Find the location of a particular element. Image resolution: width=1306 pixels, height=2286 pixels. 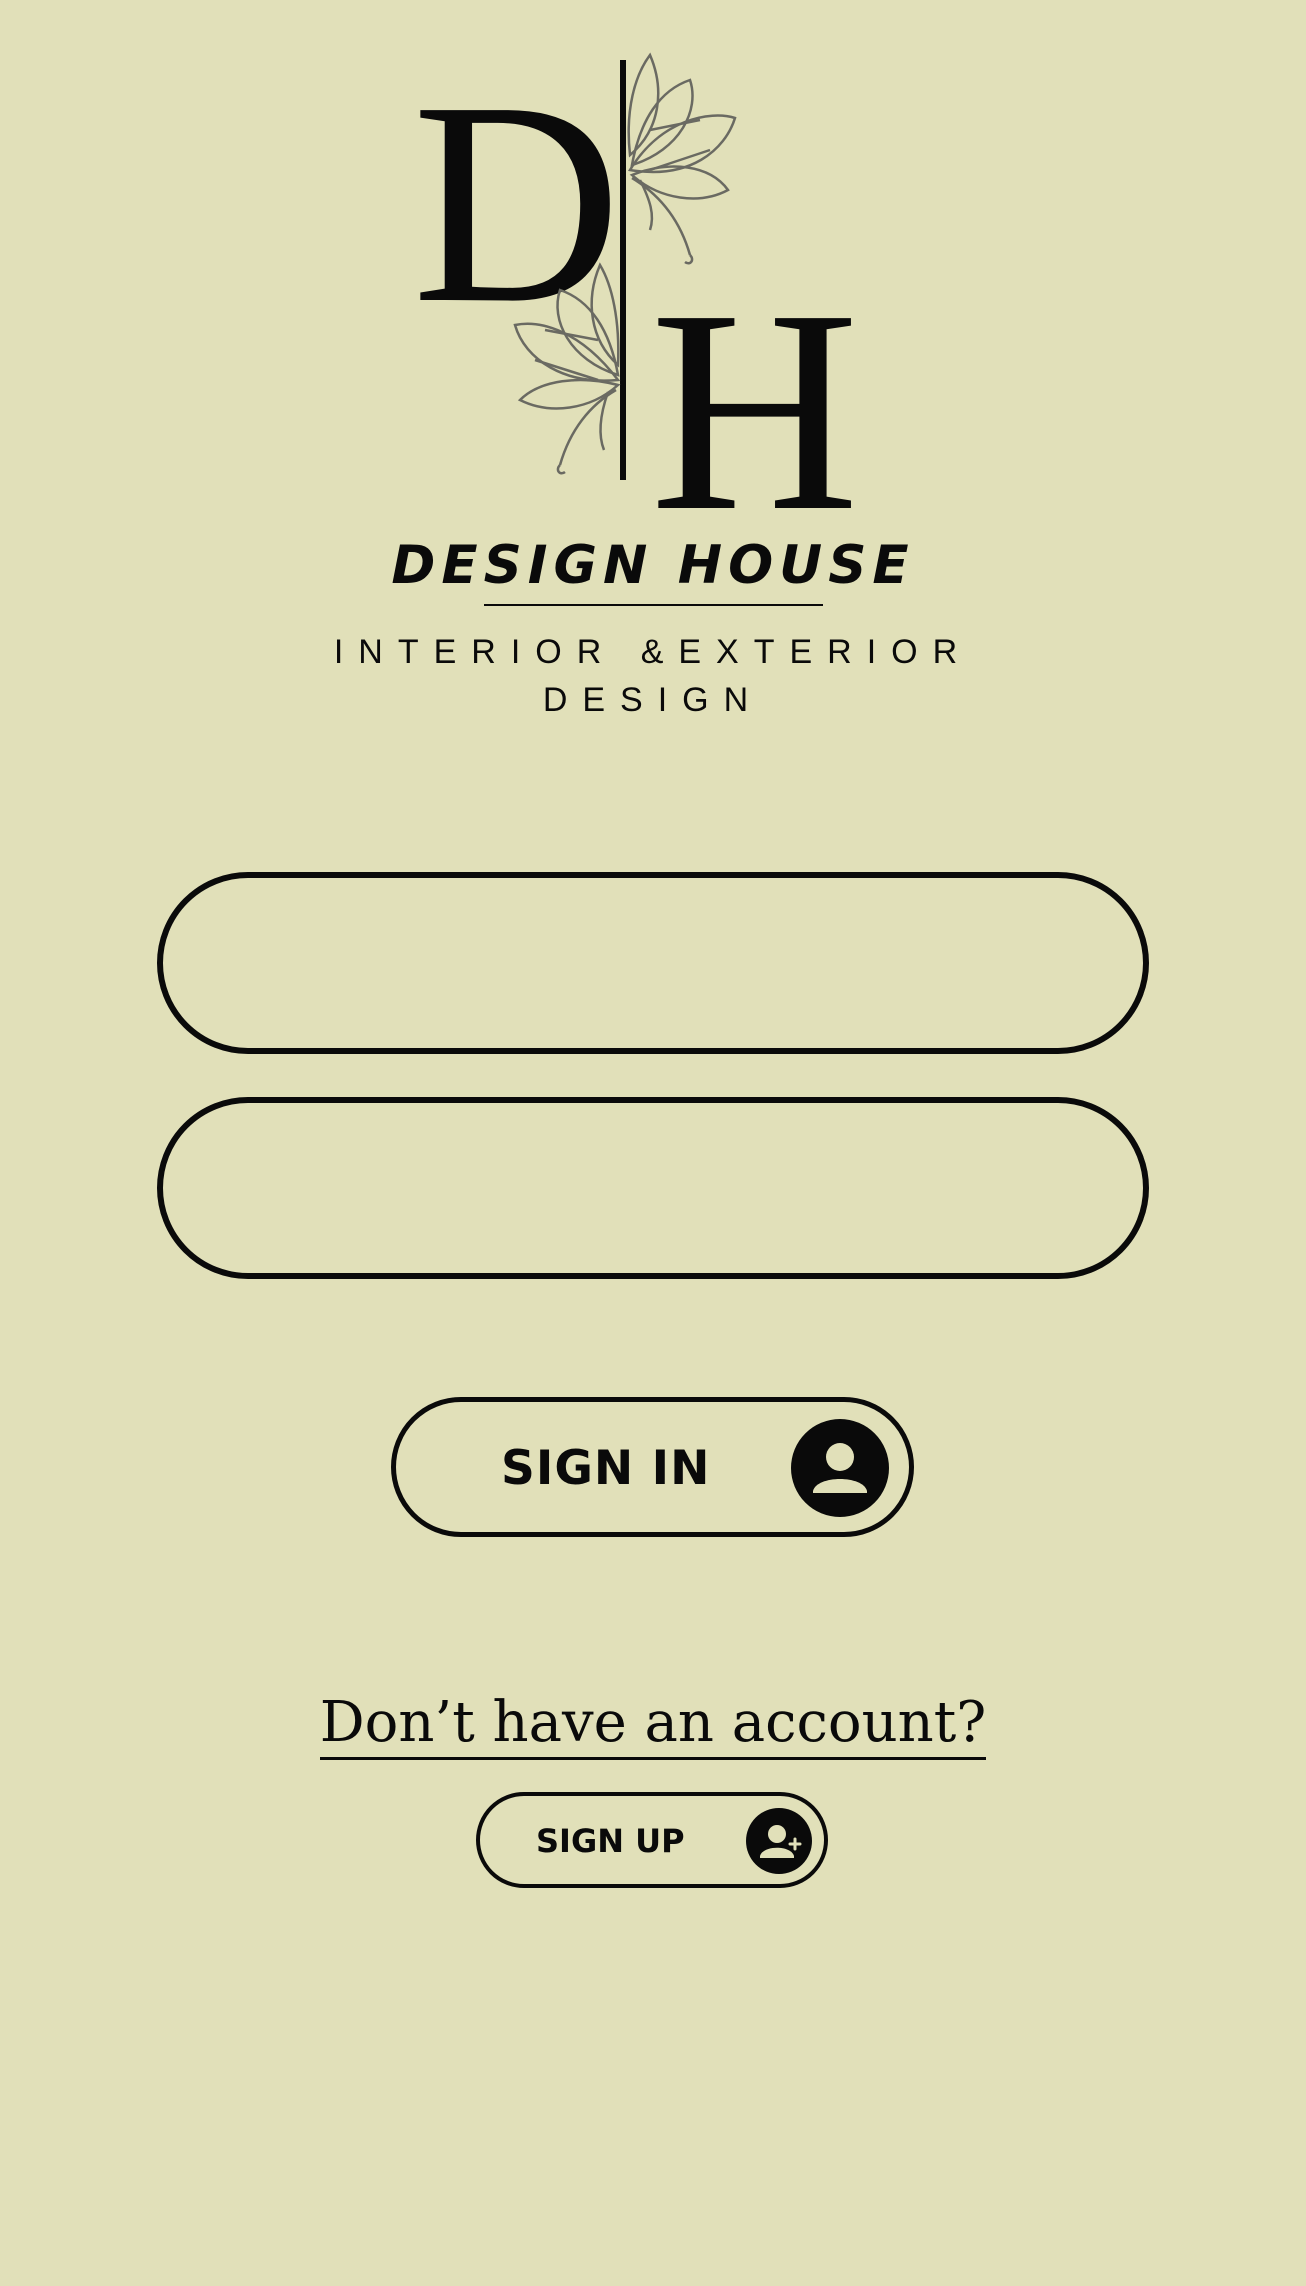

no-account-link: Don’t have an account? is located at coordinates (653, 1725).